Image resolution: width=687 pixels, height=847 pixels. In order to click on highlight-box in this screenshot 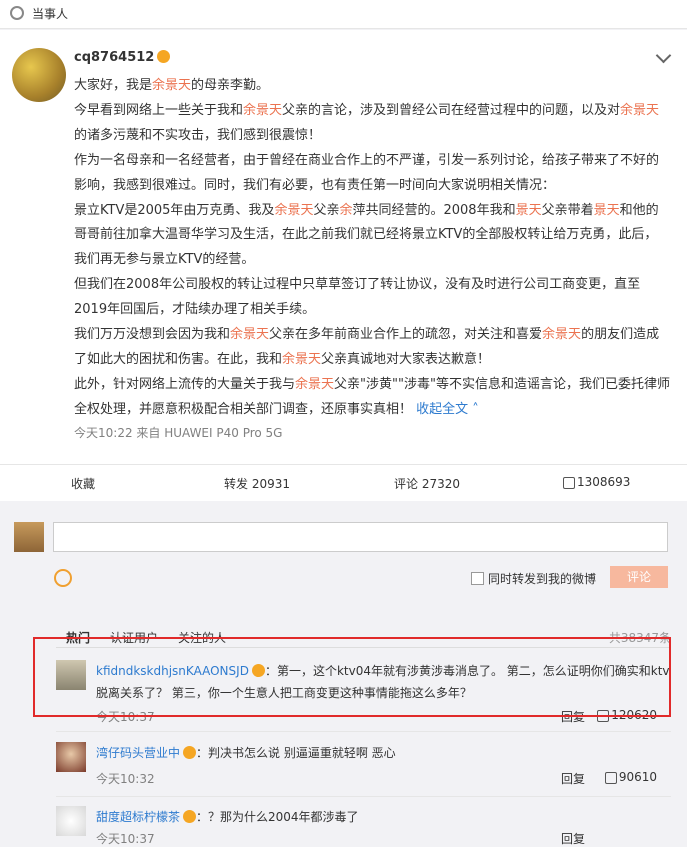, I will do `click(352, 677)`.